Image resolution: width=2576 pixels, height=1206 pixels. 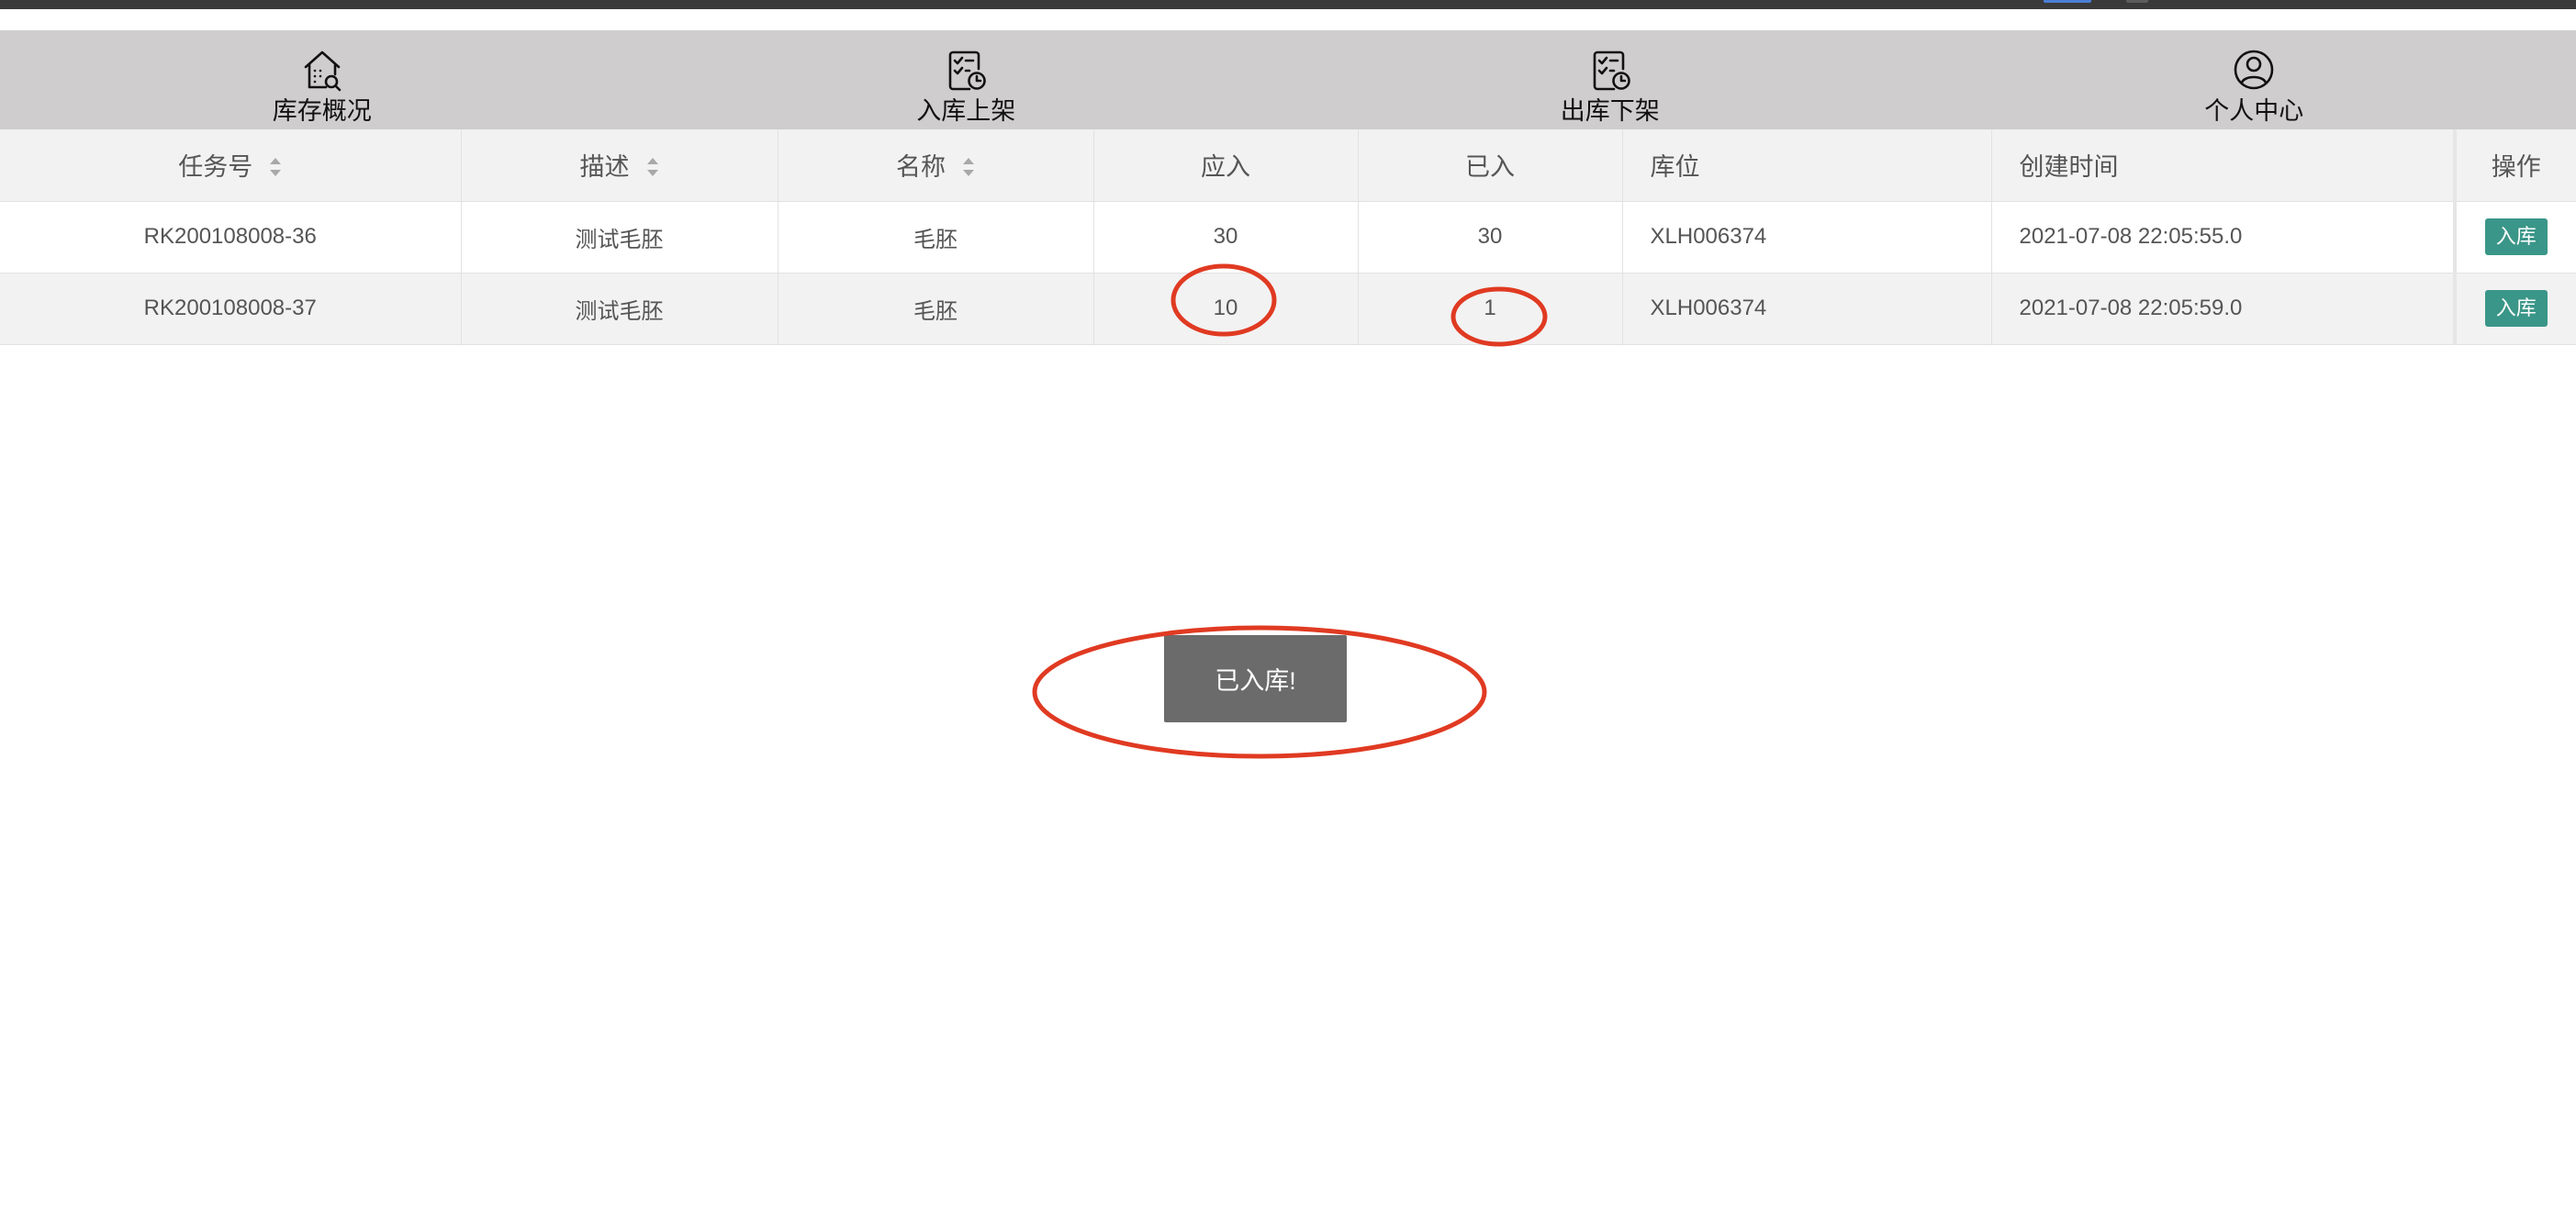 I want to click on tab-label: 入库上架, so click(x=966, y=111).